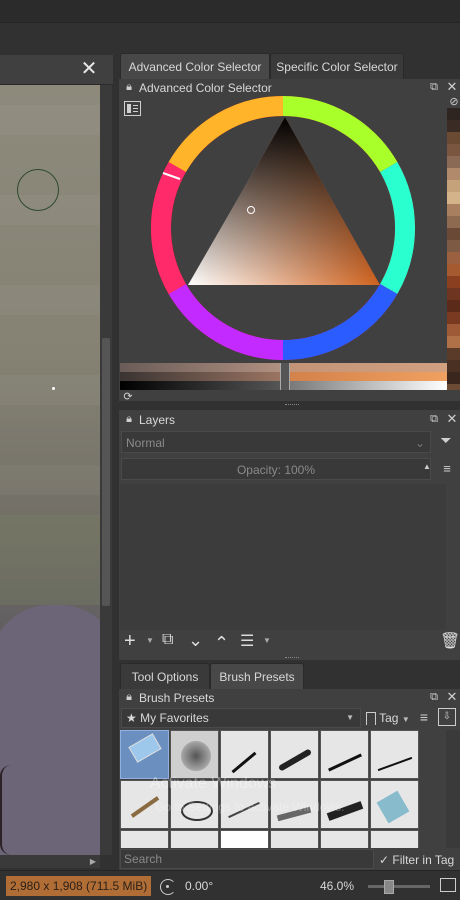 The width and height of the screenshot is (460, 900). What do you see at coordinates (294, 804) in the screenshot?
I see `brush-preset-smudge` at bounding box center [294, 804].